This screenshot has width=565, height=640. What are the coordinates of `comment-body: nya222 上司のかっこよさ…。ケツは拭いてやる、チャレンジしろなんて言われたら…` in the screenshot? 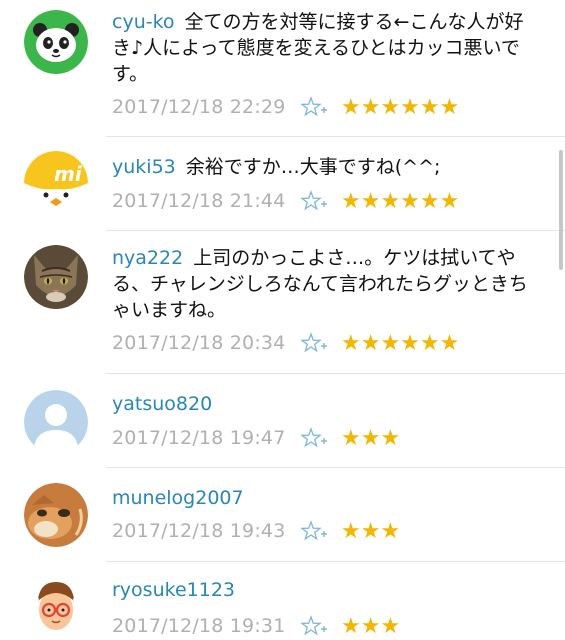 It's located at (322, 284).